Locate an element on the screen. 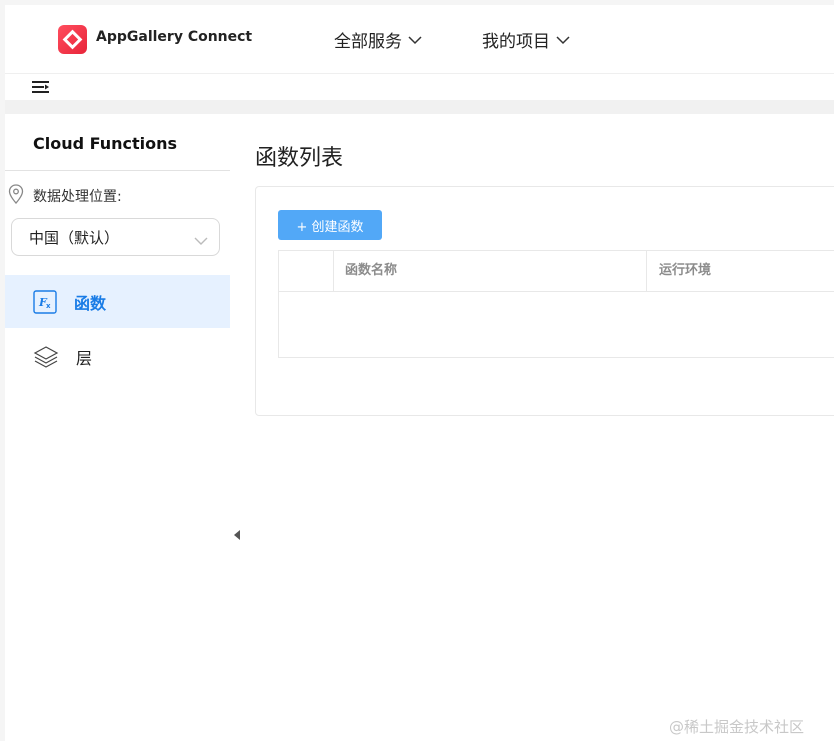  location-pin-icon is located at coordinates (16, 196).